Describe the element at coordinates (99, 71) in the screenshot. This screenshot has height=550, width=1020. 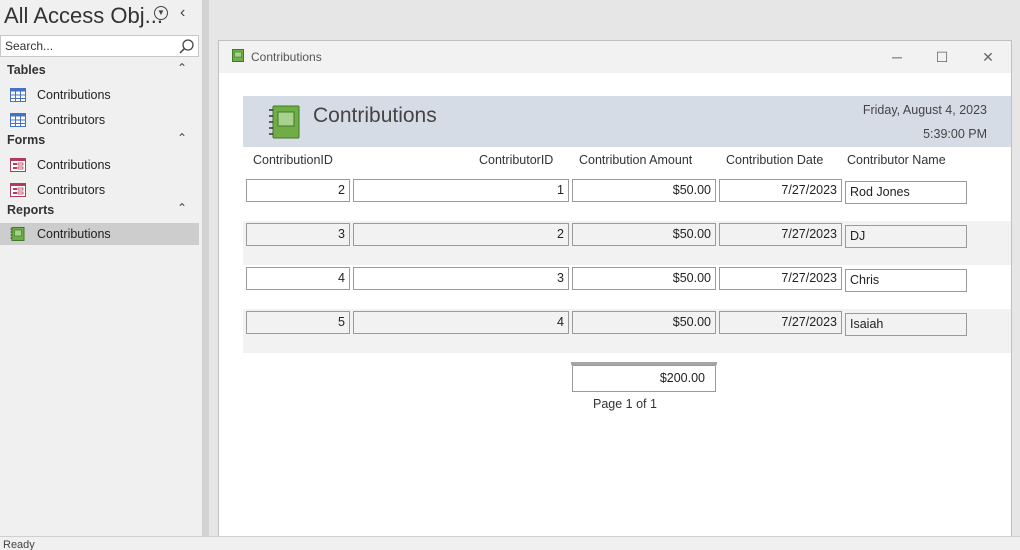
I see `group-header-tables: Tables ⌃` at that location.